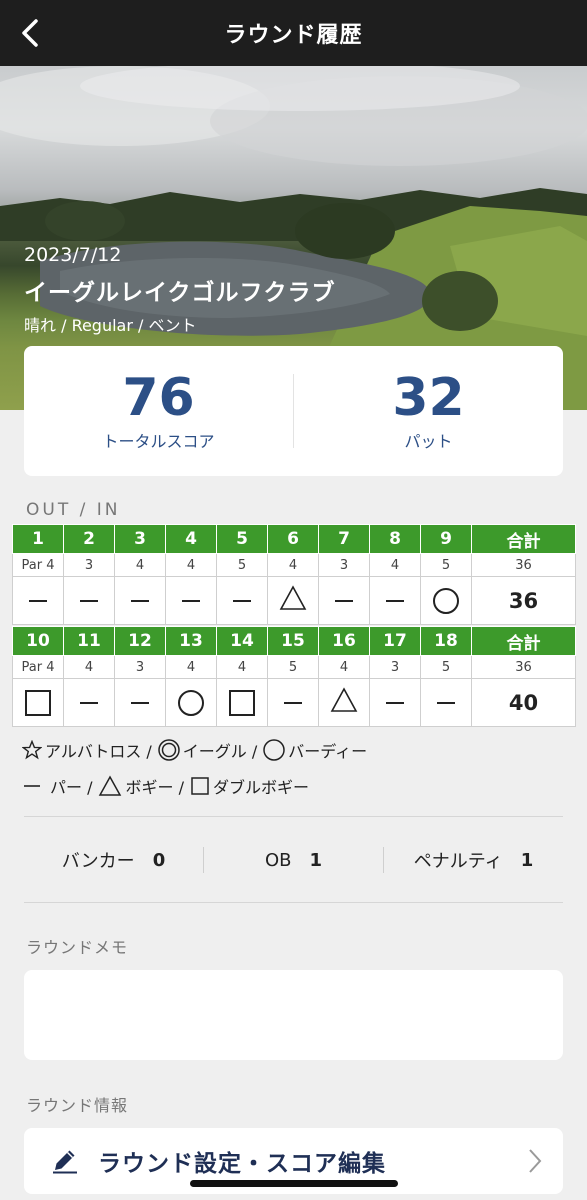 The width and height of the screenshot is (587, 1200). I want to click on info-section-label: ラウンド情報, so click(77, 1105).